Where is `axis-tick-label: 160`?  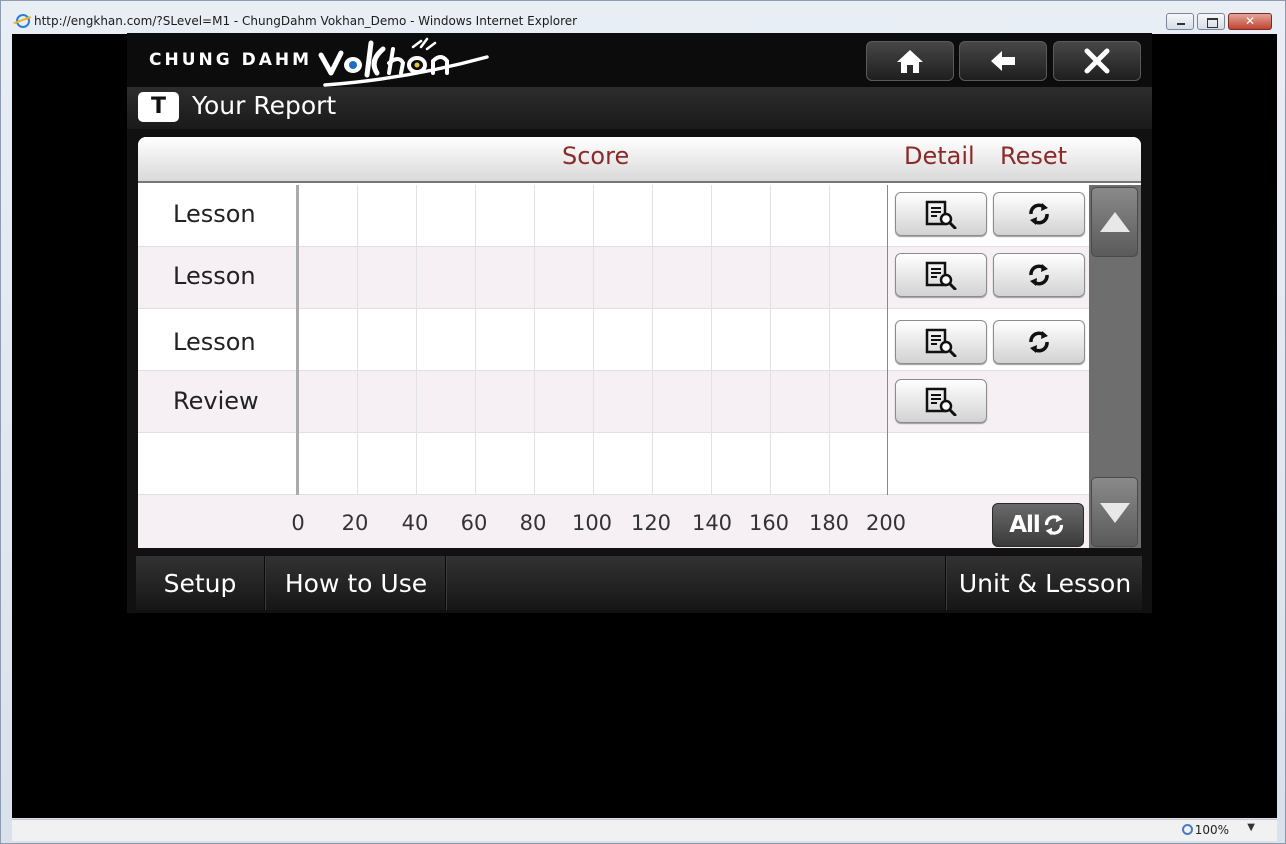
axis-tick-label: 160 is located at coordinates (769, 523).